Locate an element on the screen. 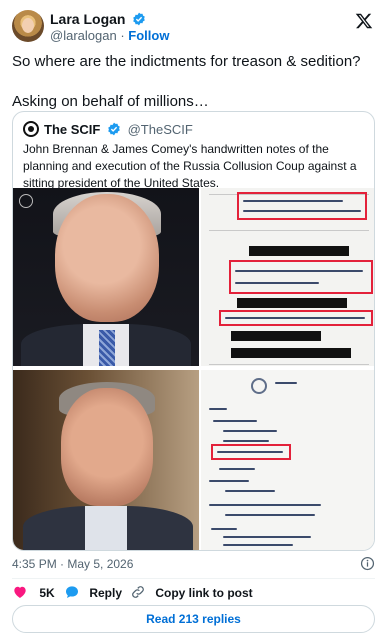 This screenshot has height=640, width=387. quoted-author-name: The SCIF is located at coordinates (72, 129).